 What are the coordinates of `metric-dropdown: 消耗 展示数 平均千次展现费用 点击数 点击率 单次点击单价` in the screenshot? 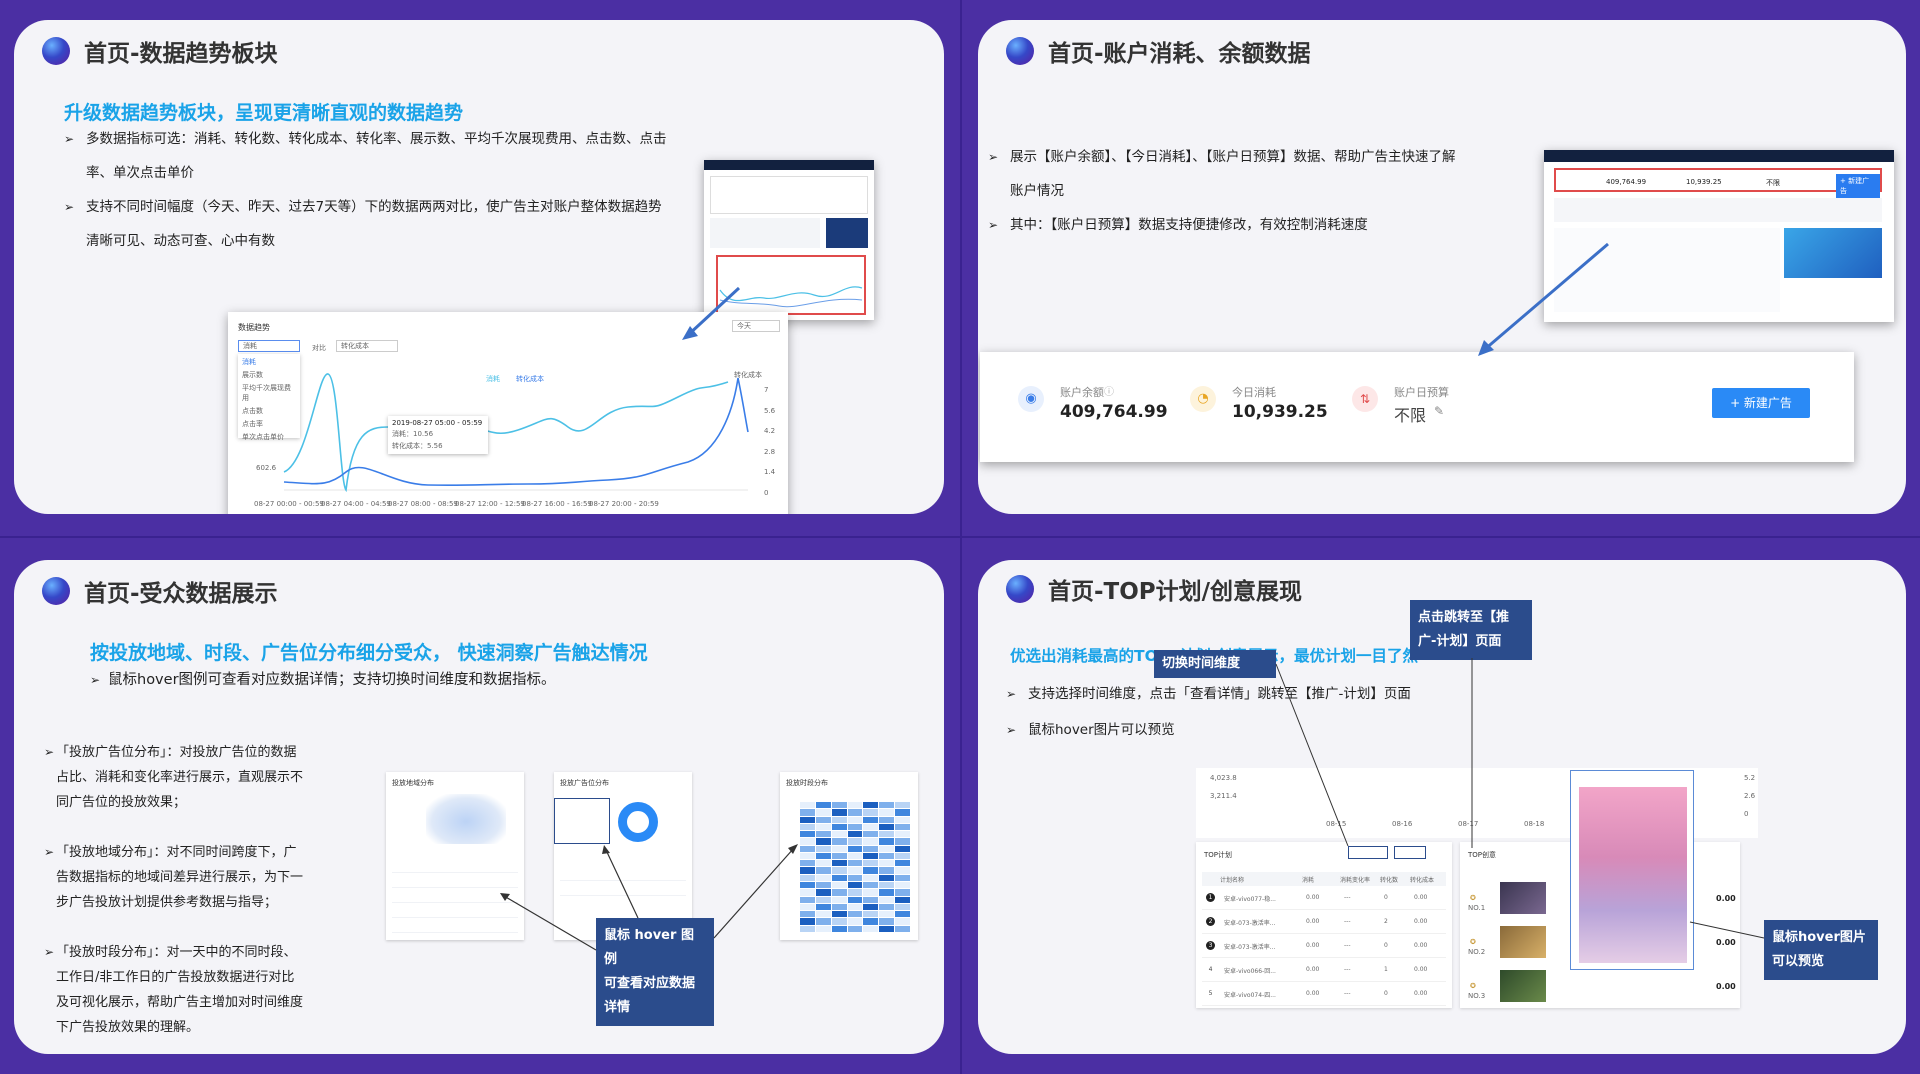 It's located at (269, 397).